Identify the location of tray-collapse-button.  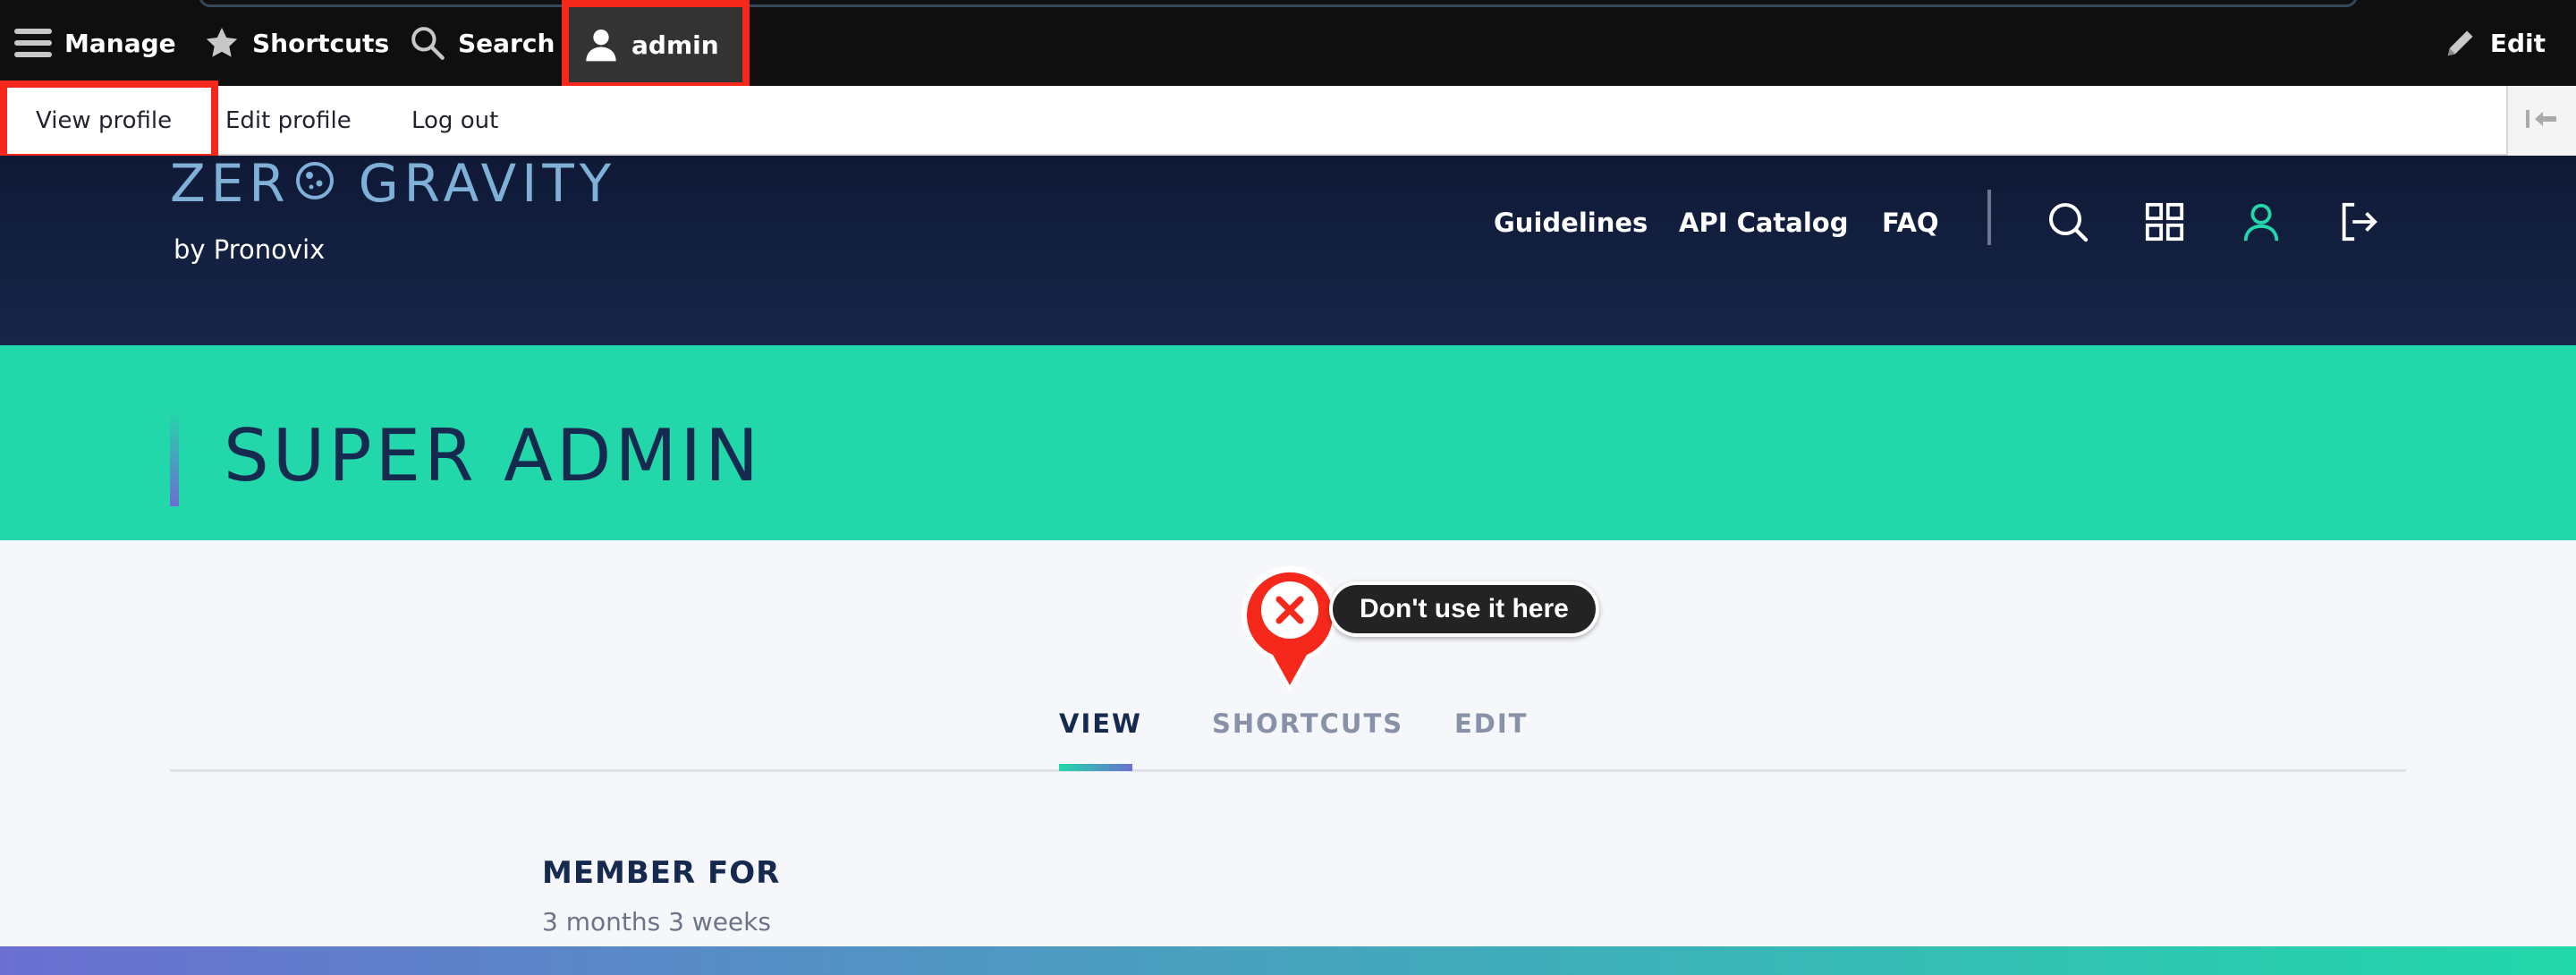
(2541, 121).